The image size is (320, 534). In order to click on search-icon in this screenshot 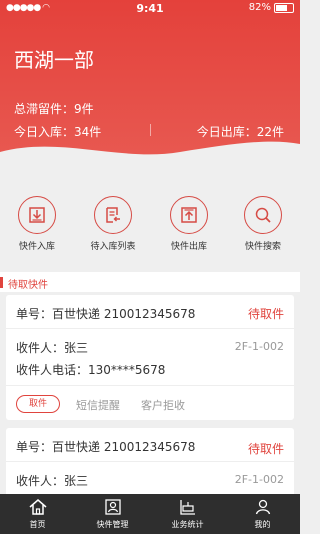, I will do `click(263, 215)`.